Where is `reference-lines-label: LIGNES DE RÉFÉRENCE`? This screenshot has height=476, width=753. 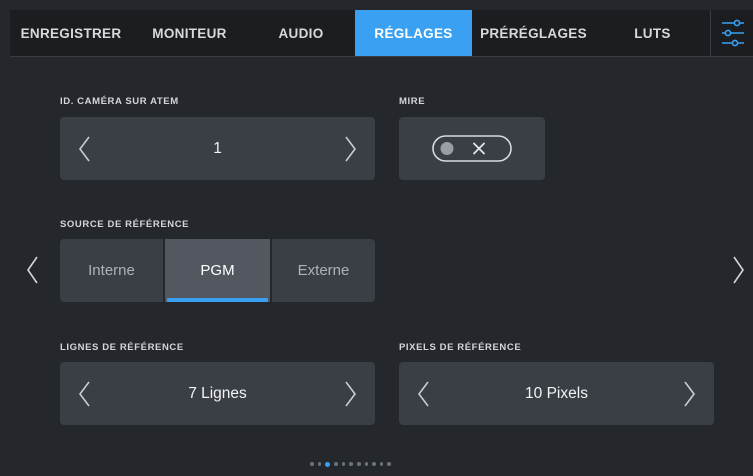
reference-lines-label: LIGNES DE RÉFÉRENCE is located at coordinates (122, 347).